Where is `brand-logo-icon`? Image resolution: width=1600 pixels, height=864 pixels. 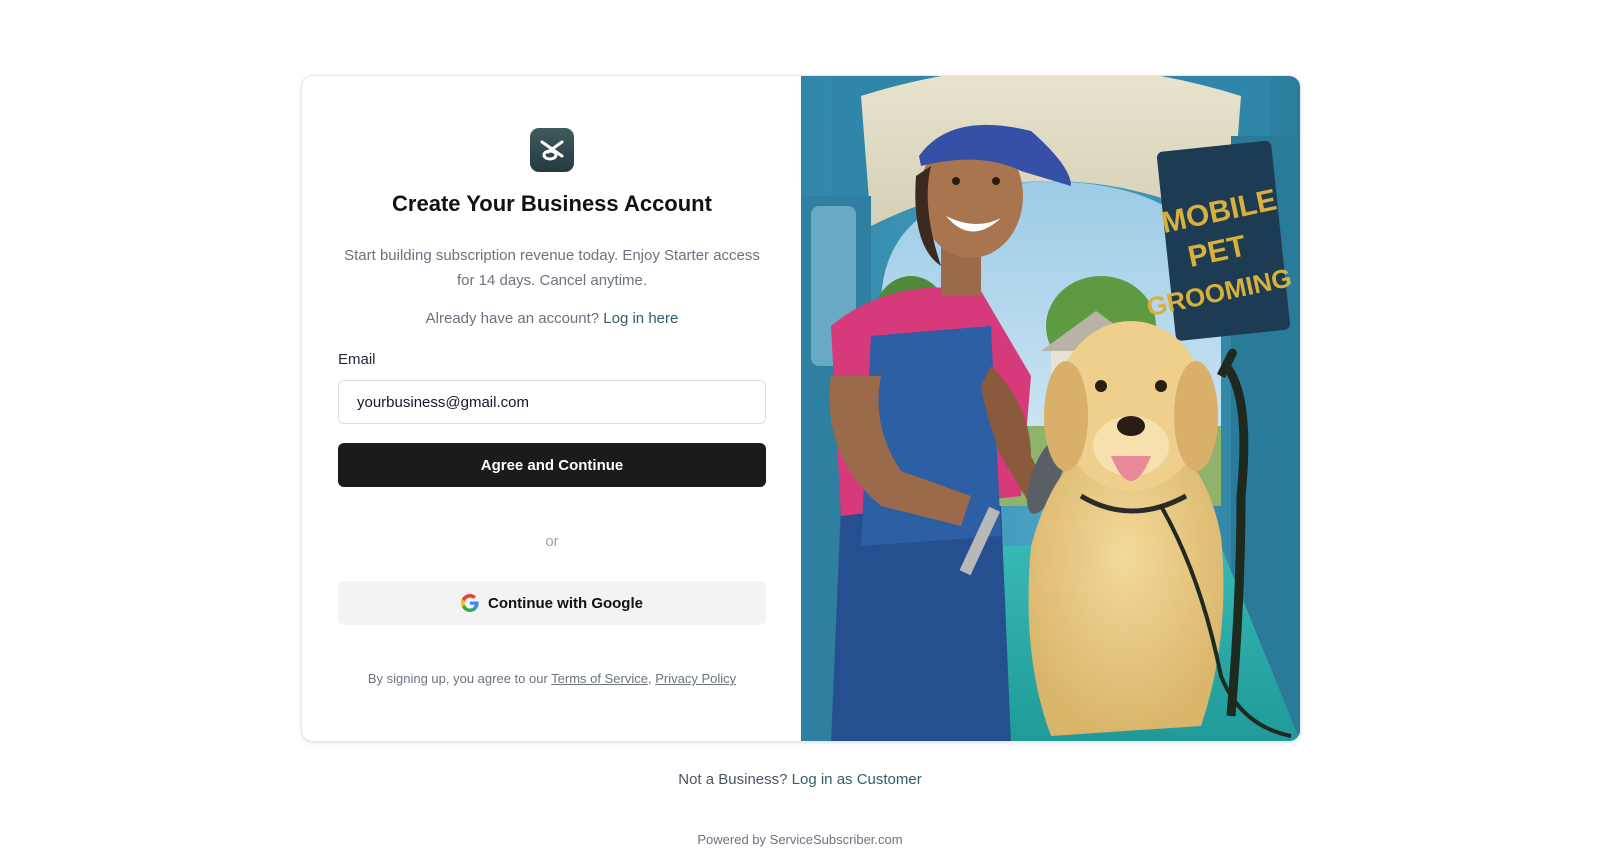
brand-logo-icon is located at coordinates (552, 150).